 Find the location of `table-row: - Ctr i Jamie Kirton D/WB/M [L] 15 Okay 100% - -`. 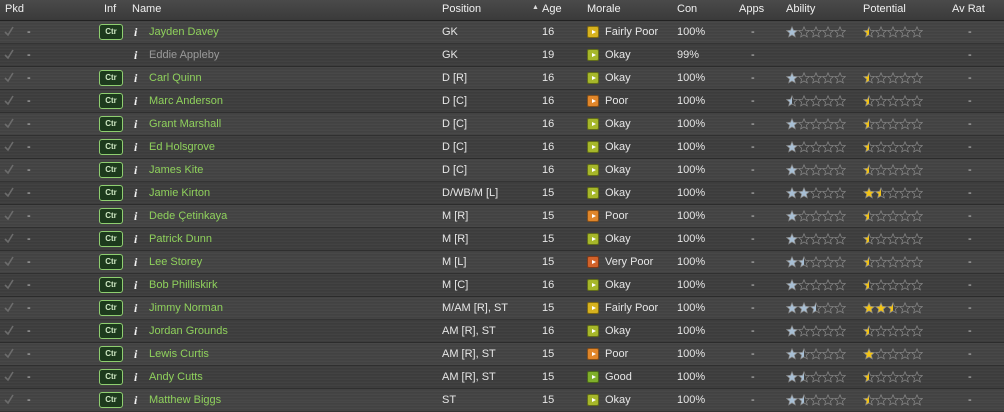

table-row: - Ctr i Jamie Kirton D/WB/M [L] 15 Okay 100% - - is located at coordinates (502, 193).